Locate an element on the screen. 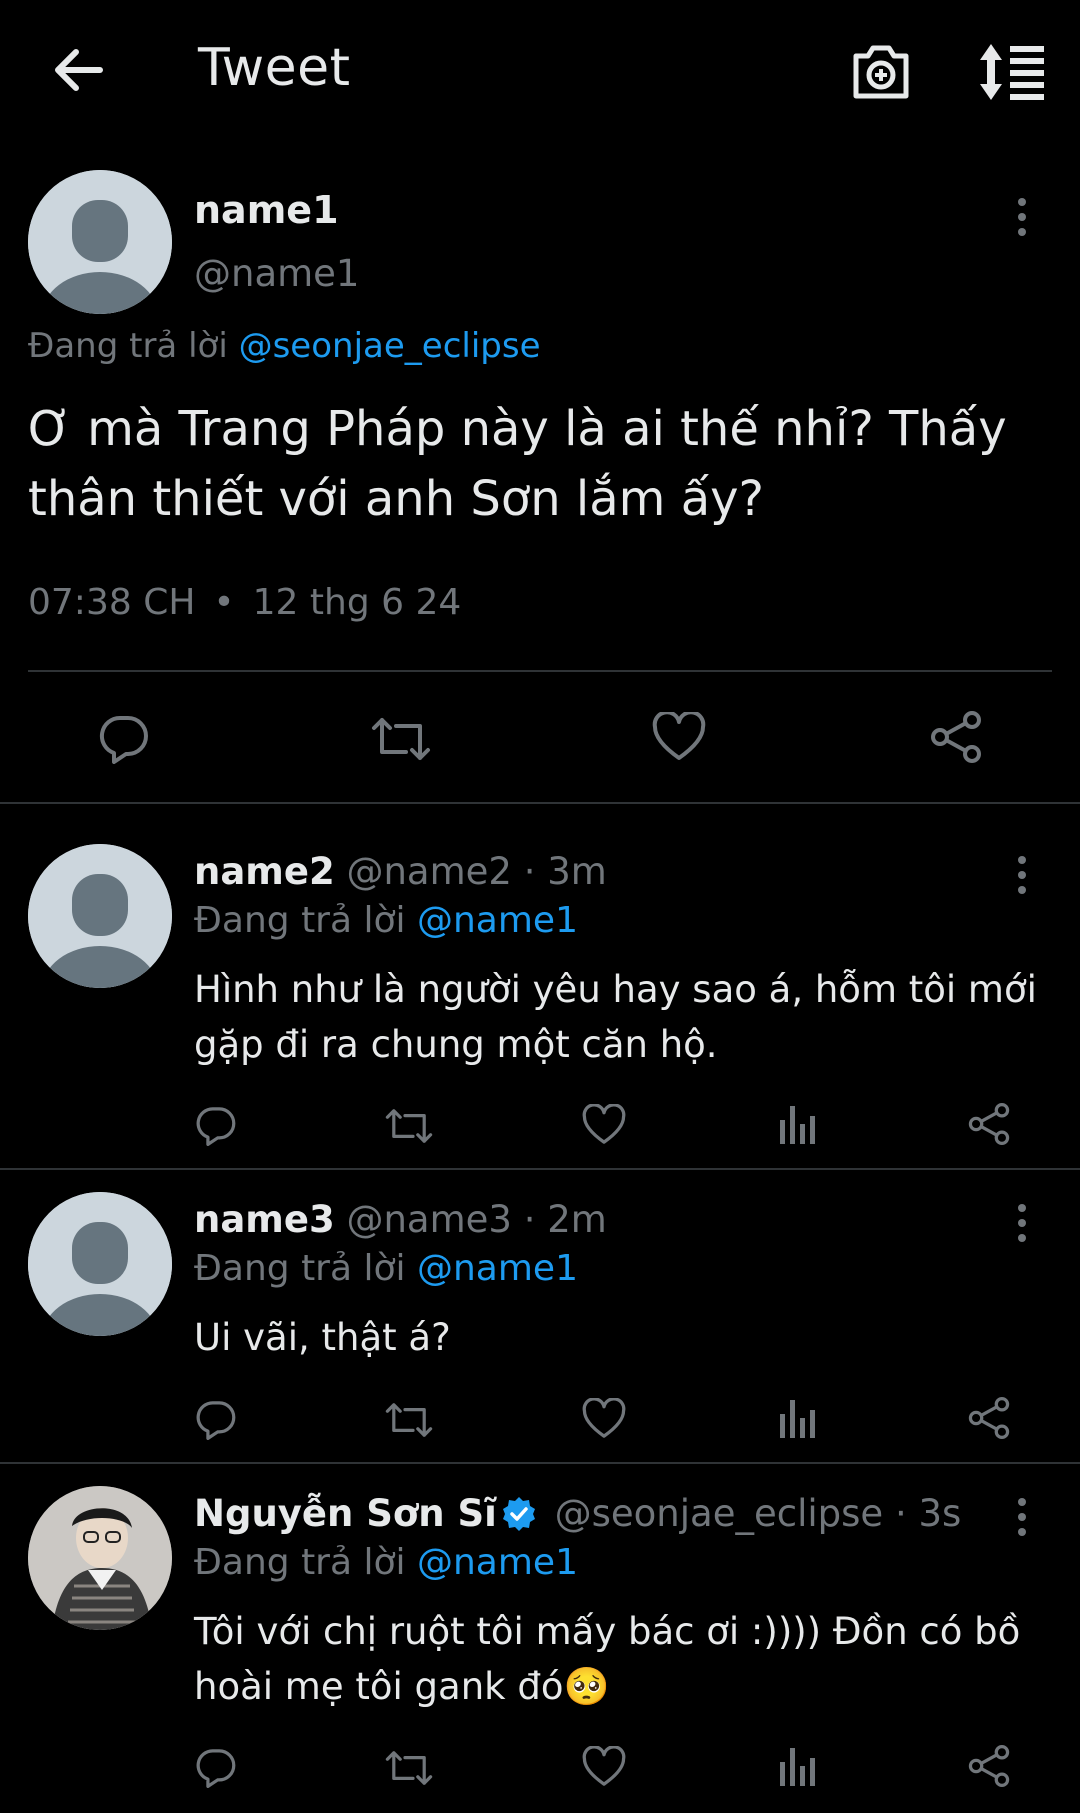 The width and height of the screenshot is (1080, 1813). post-age: · 3s is located at coordinates (928, 1513).